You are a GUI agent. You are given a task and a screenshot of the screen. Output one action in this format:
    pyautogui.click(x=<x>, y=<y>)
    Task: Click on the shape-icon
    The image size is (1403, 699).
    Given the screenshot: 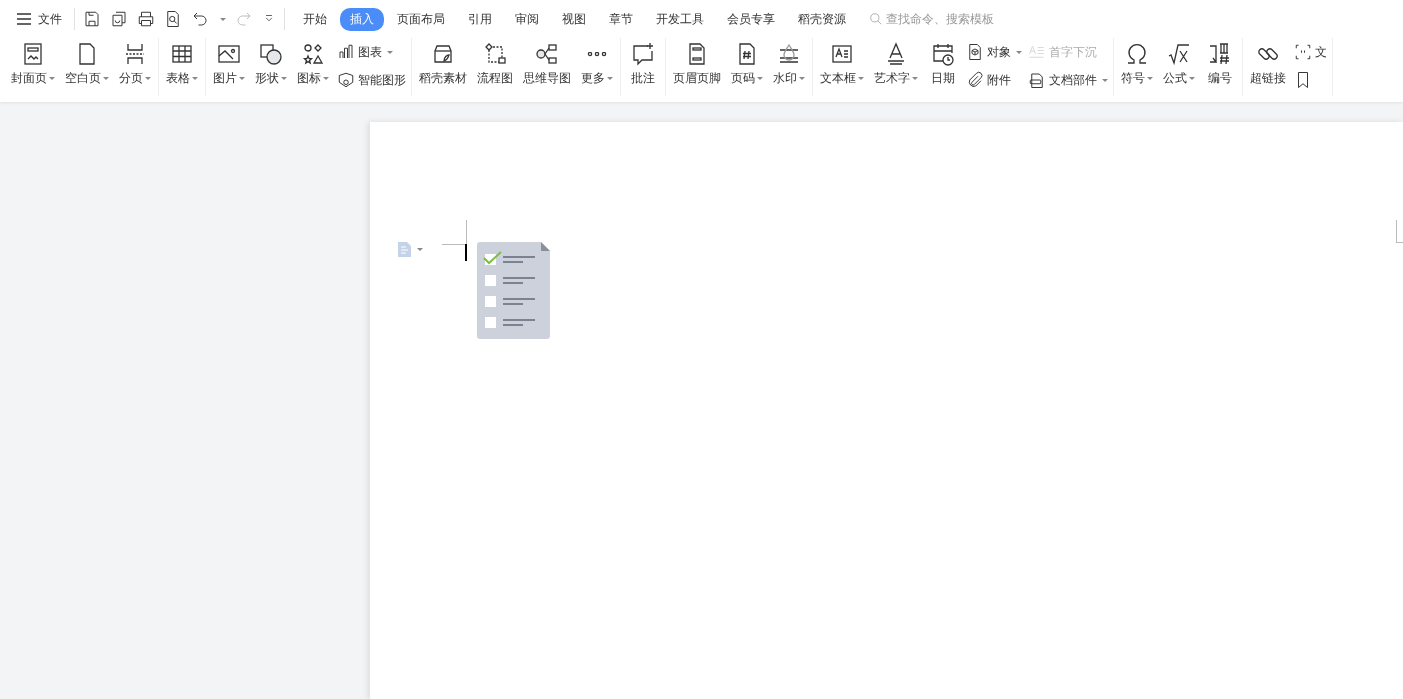 What is the action you would take?
    pyautogui.click(x=271, y=54)
    